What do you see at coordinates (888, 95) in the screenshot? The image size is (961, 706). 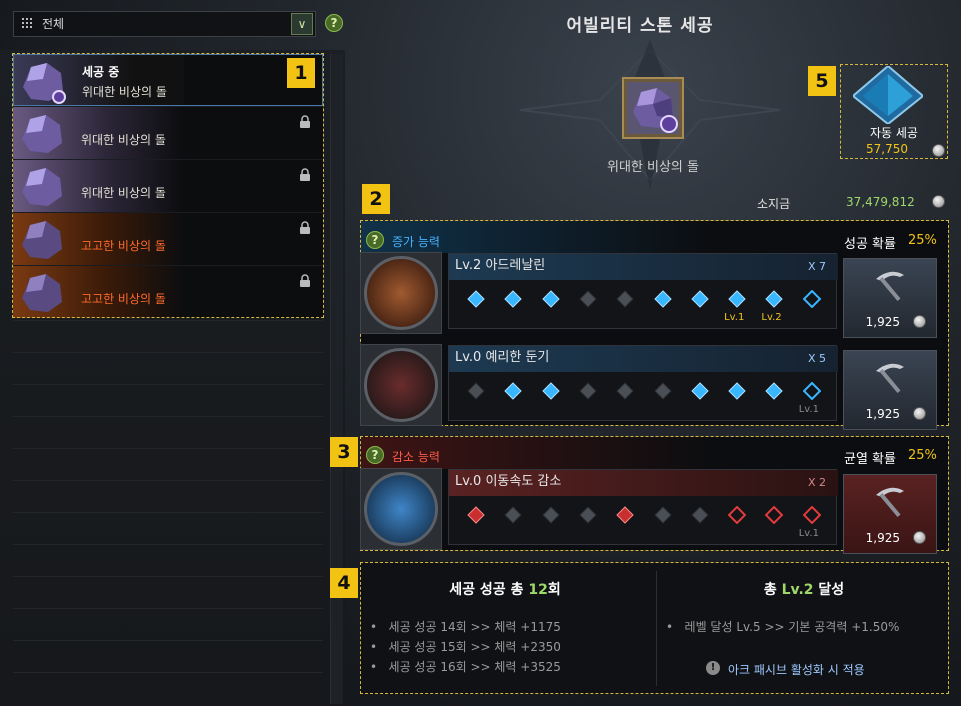 I see `prism-icon` at bounding box center [888, 95].